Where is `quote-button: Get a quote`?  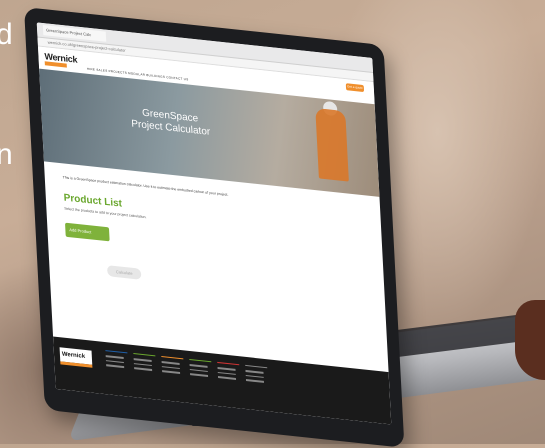
quote-button: Get a quote is located at coordinates (355, 88).